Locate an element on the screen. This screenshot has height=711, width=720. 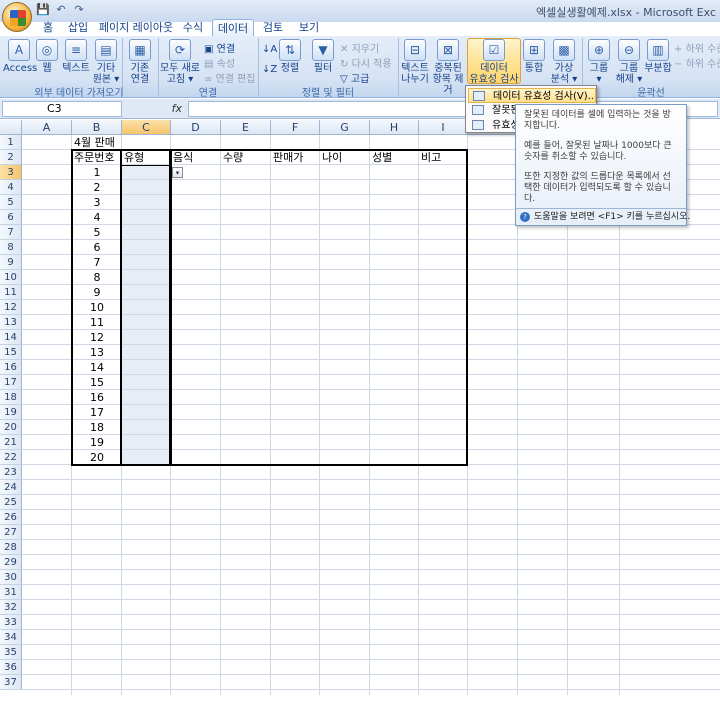
row-header-11: 11 is located at coordinates (11, 292).